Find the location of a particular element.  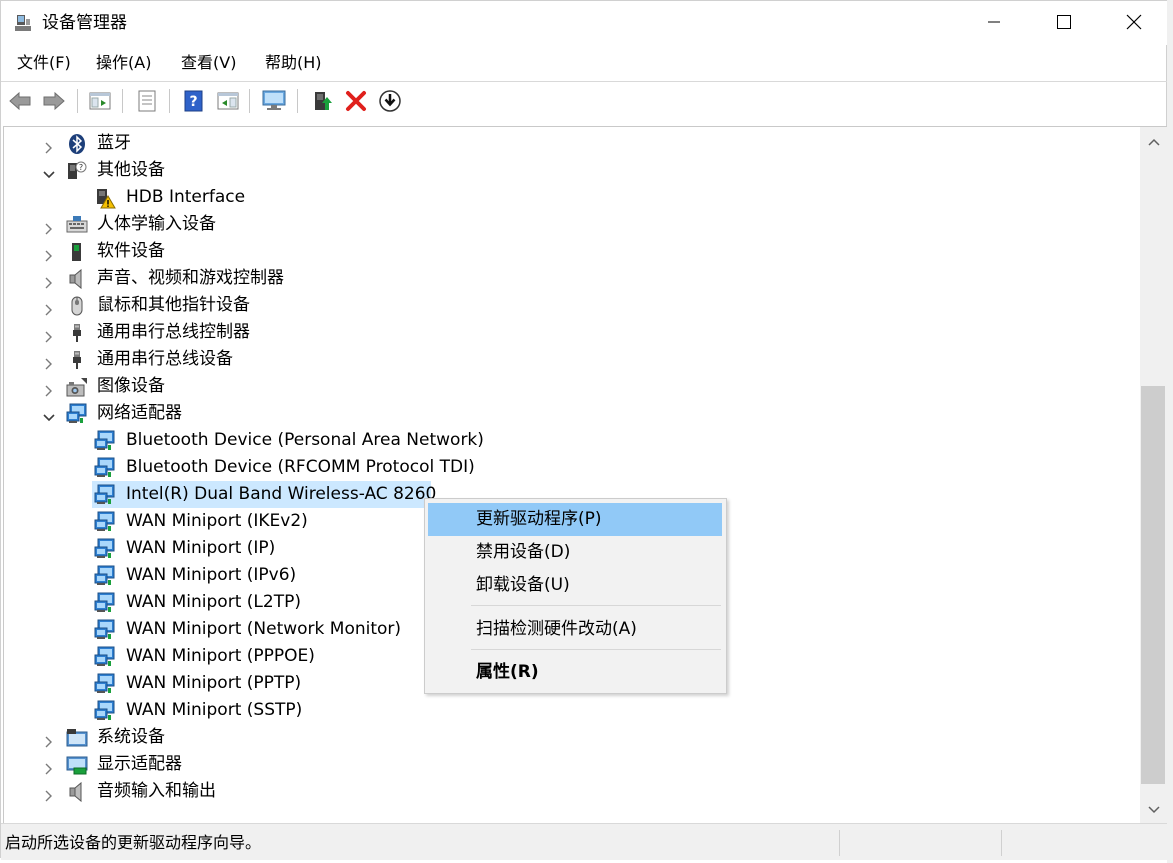

device-manager-icon is located at coordinates (23, 23).